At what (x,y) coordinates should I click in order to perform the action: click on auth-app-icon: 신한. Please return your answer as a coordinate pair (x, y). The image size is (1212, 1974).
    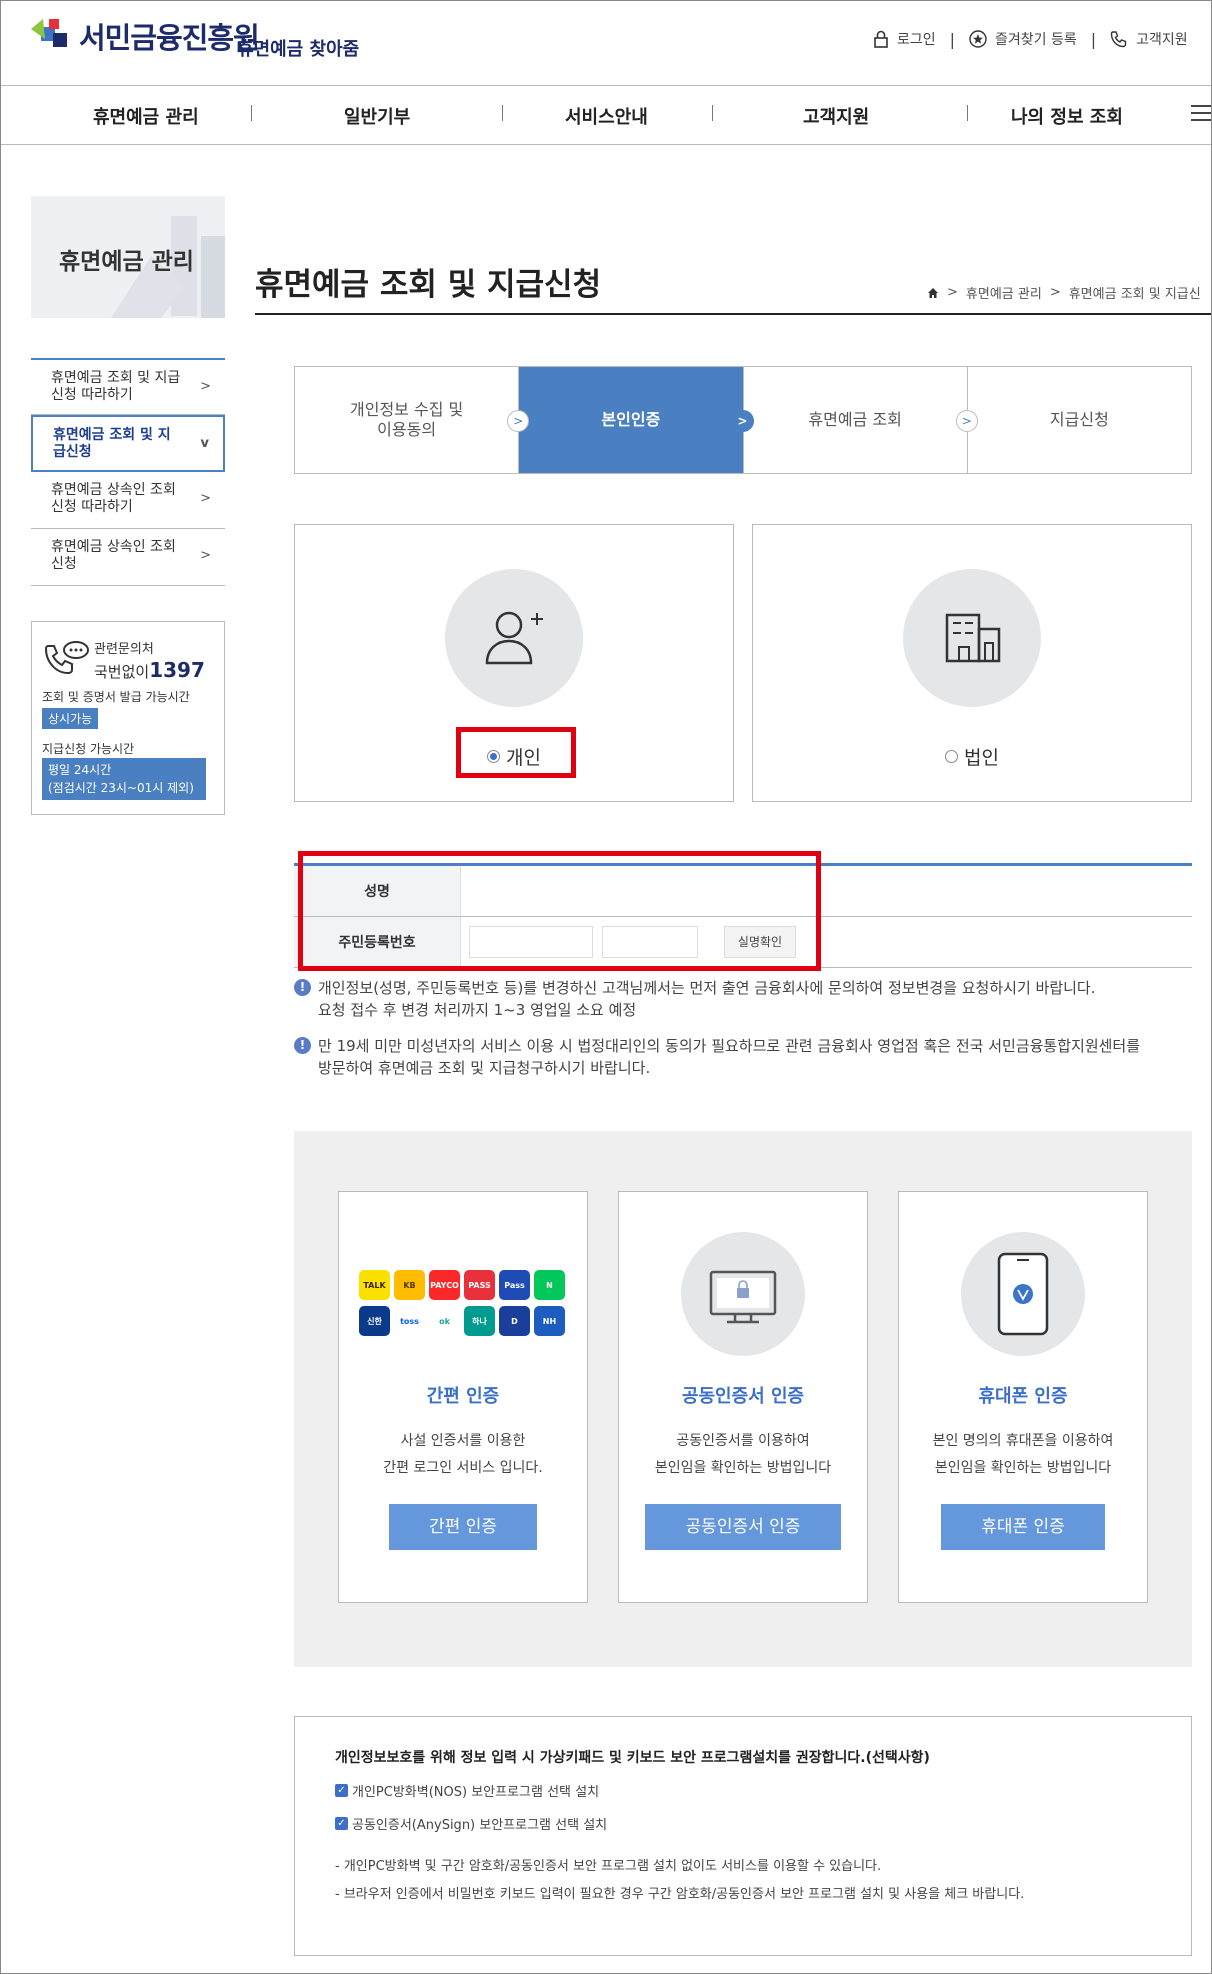
    Looking at the image, I should click on (374, 1321).